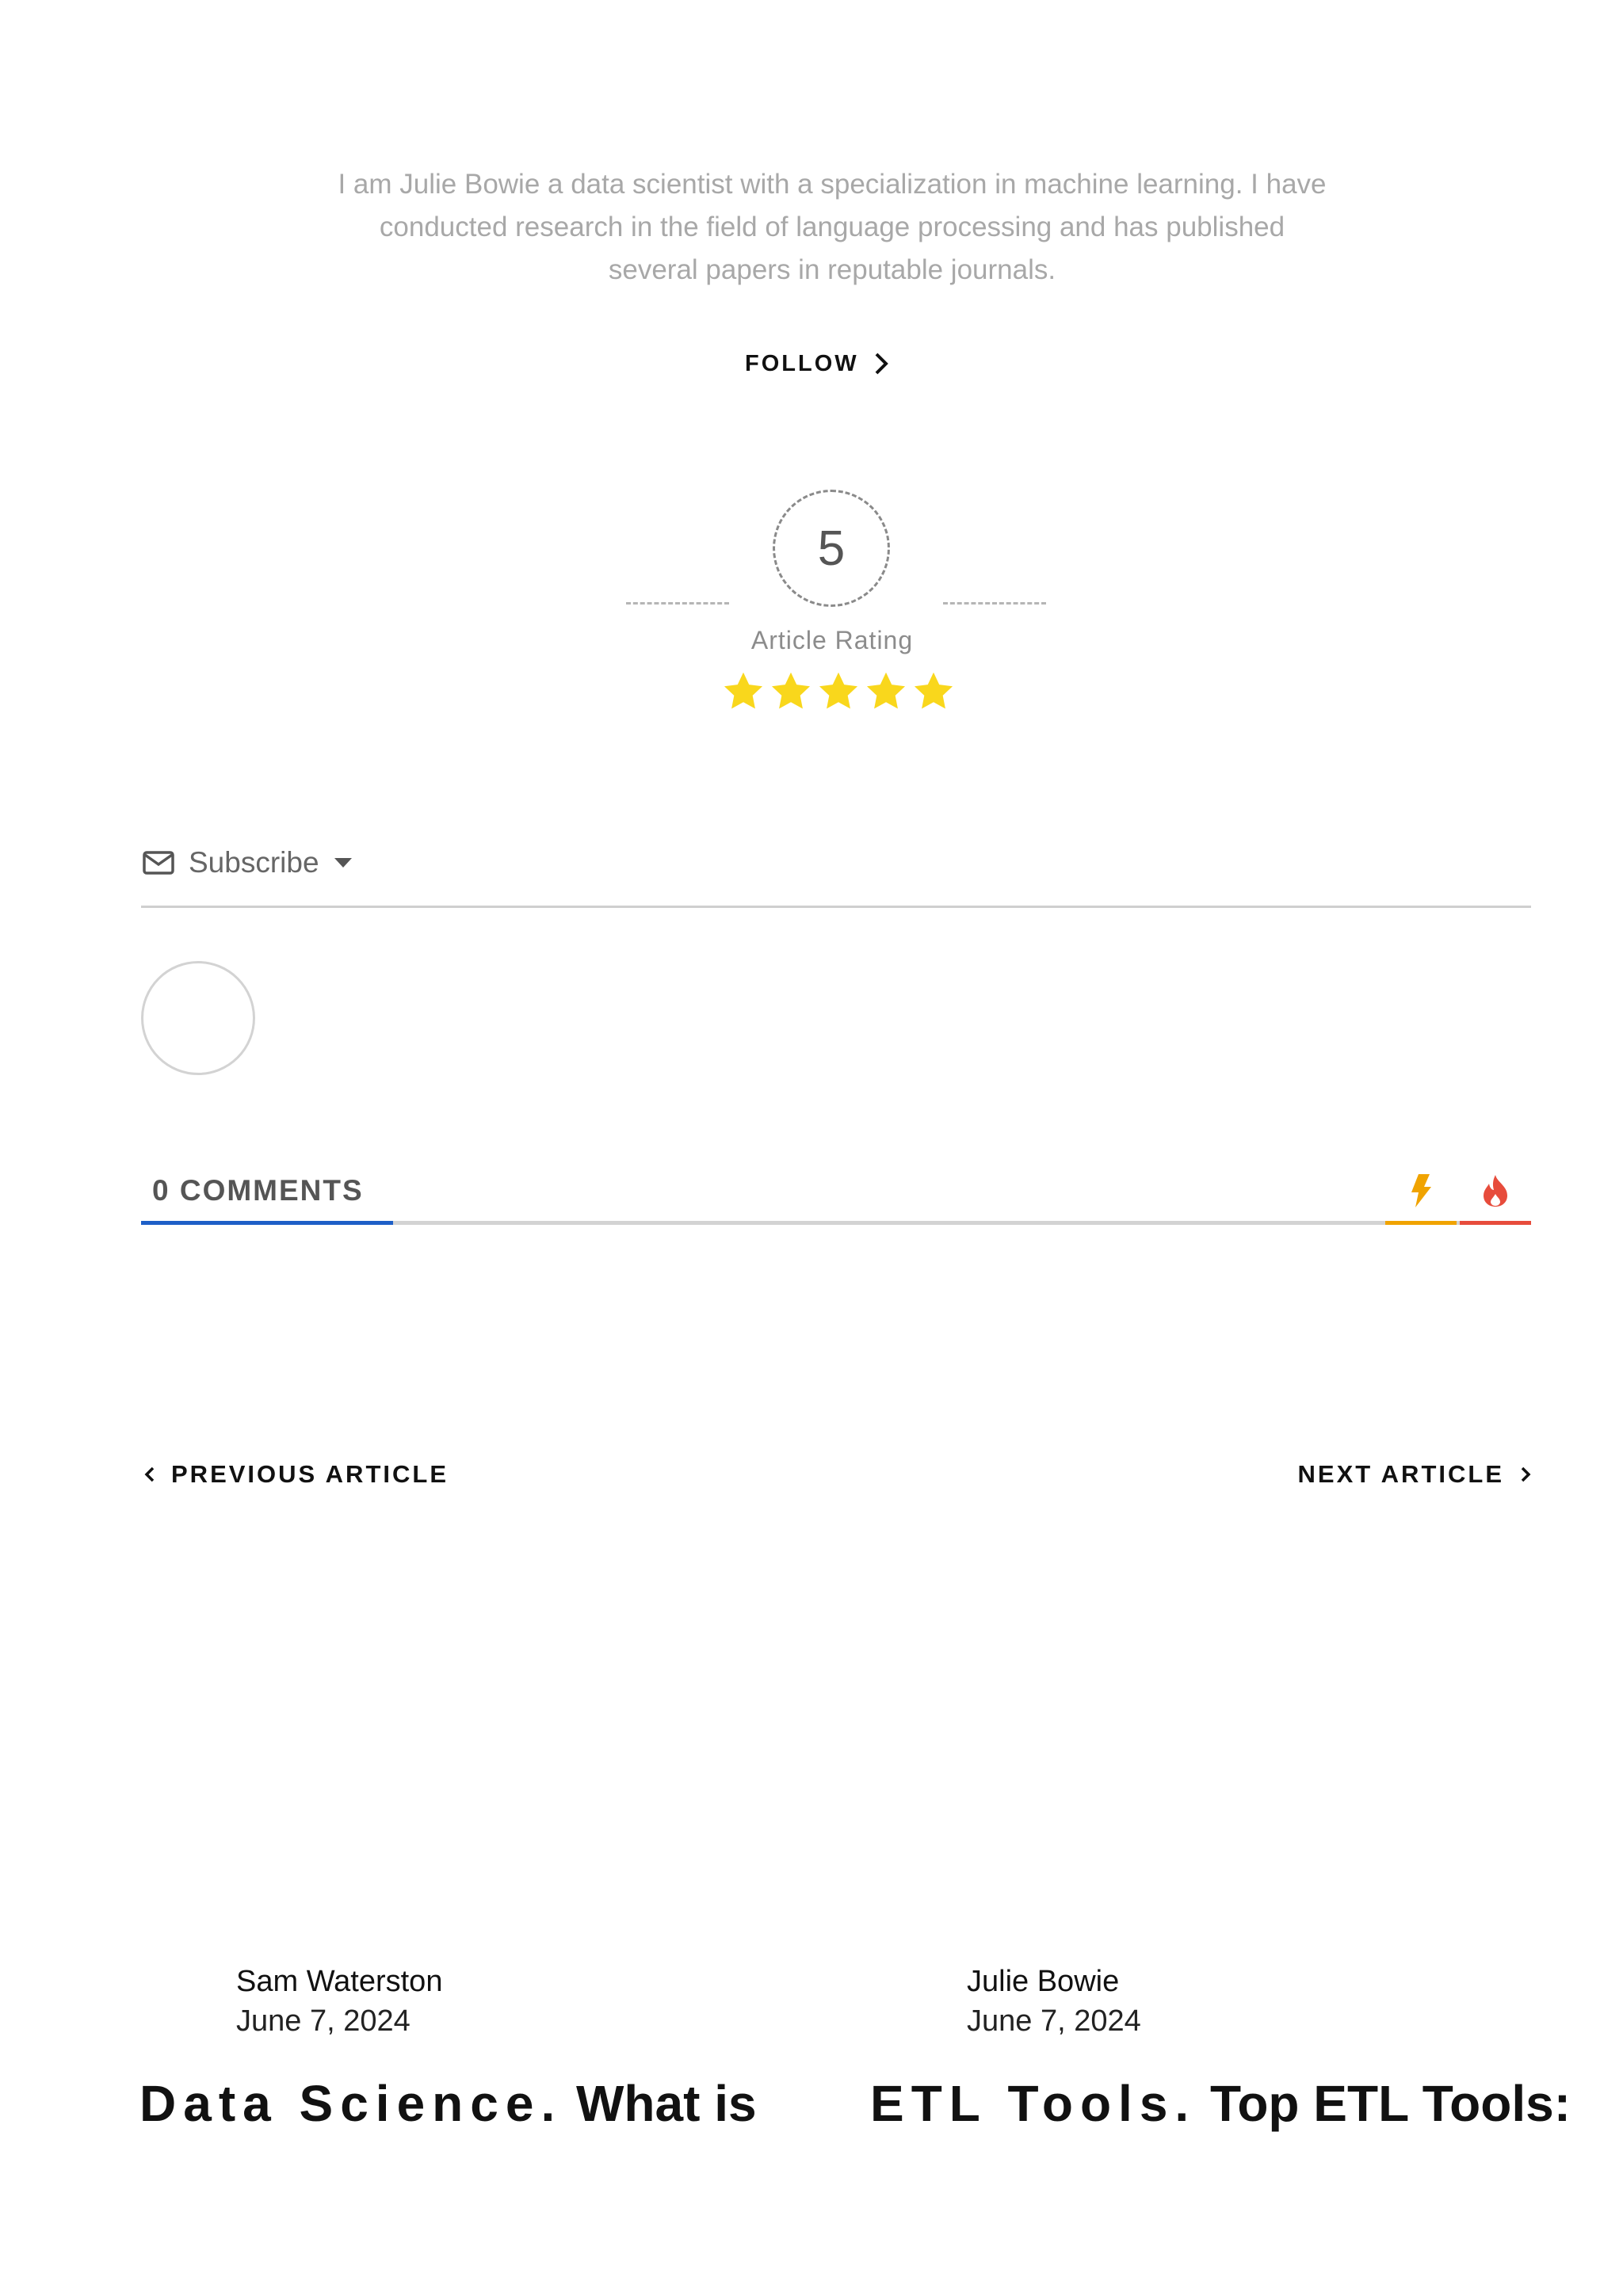 The height and width of the screenshot is (2296, 1623). What do you see at coordinates (1421, 1223) in the screenshot?
I see `sort-newest-indicator` at bounding box center [1421, 1223].